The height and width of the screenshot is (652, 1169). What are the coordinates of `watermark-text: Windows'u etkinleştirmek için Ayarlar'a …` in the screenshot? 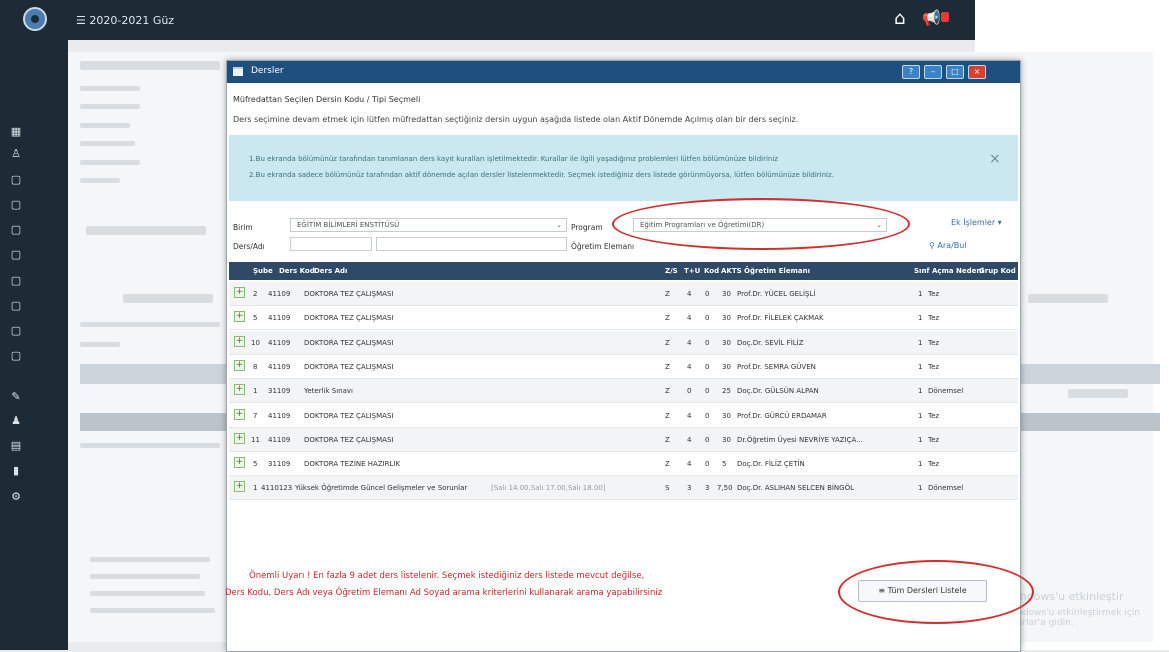 It's located at (1073, 618).